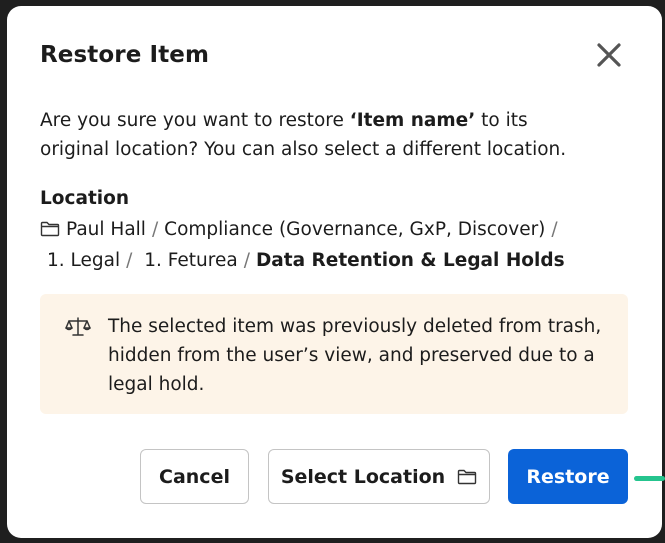  What do you see at coordinates (78, 329) in the screenshot?
I see `scale-icon` at bounding box center [78, 329].